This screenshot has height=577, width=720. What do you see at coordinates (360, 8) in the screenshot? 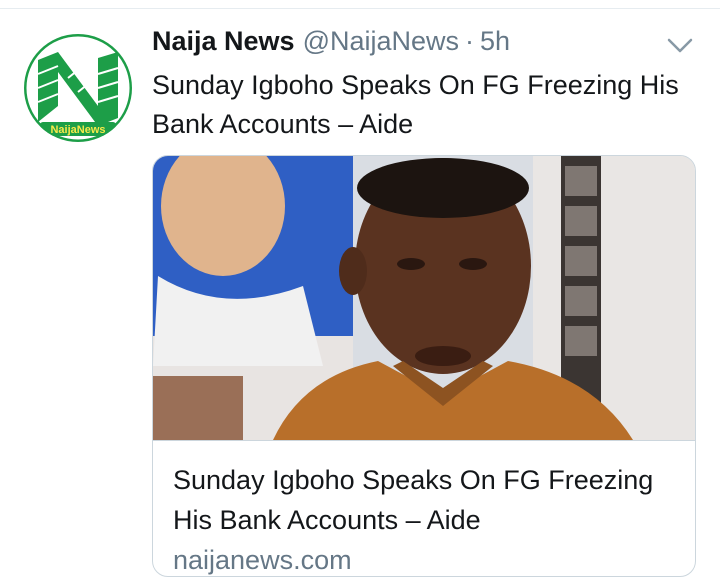
I see `top-divider` at bounding box center [360, 8].